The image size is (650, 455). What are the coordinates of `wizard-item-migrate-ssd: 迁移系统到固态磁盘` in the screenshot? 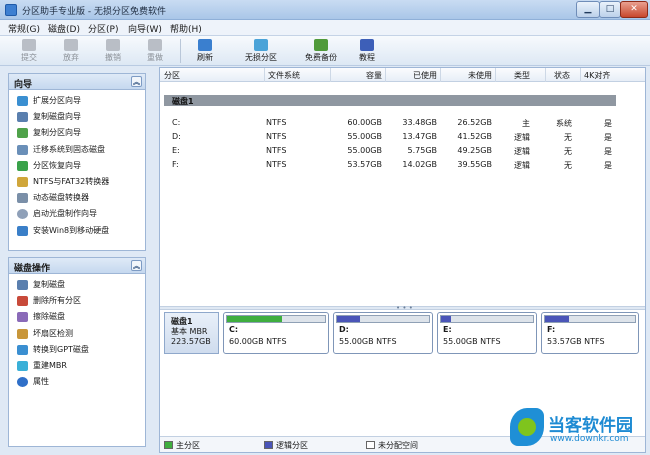 It's located at (77, 150).